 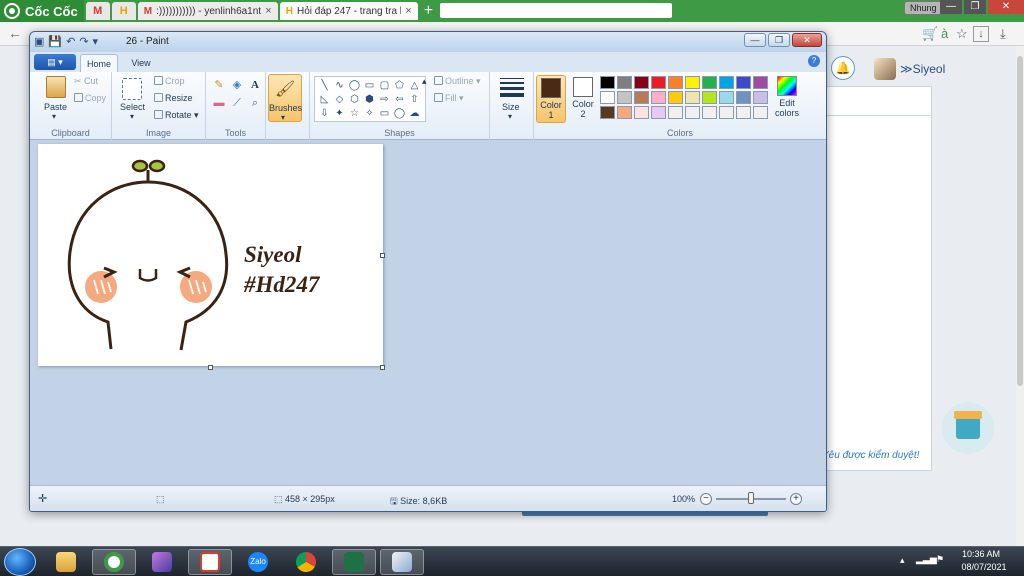 I want to click on paint-menu-icon: ▣, so click(x=39, y=41).